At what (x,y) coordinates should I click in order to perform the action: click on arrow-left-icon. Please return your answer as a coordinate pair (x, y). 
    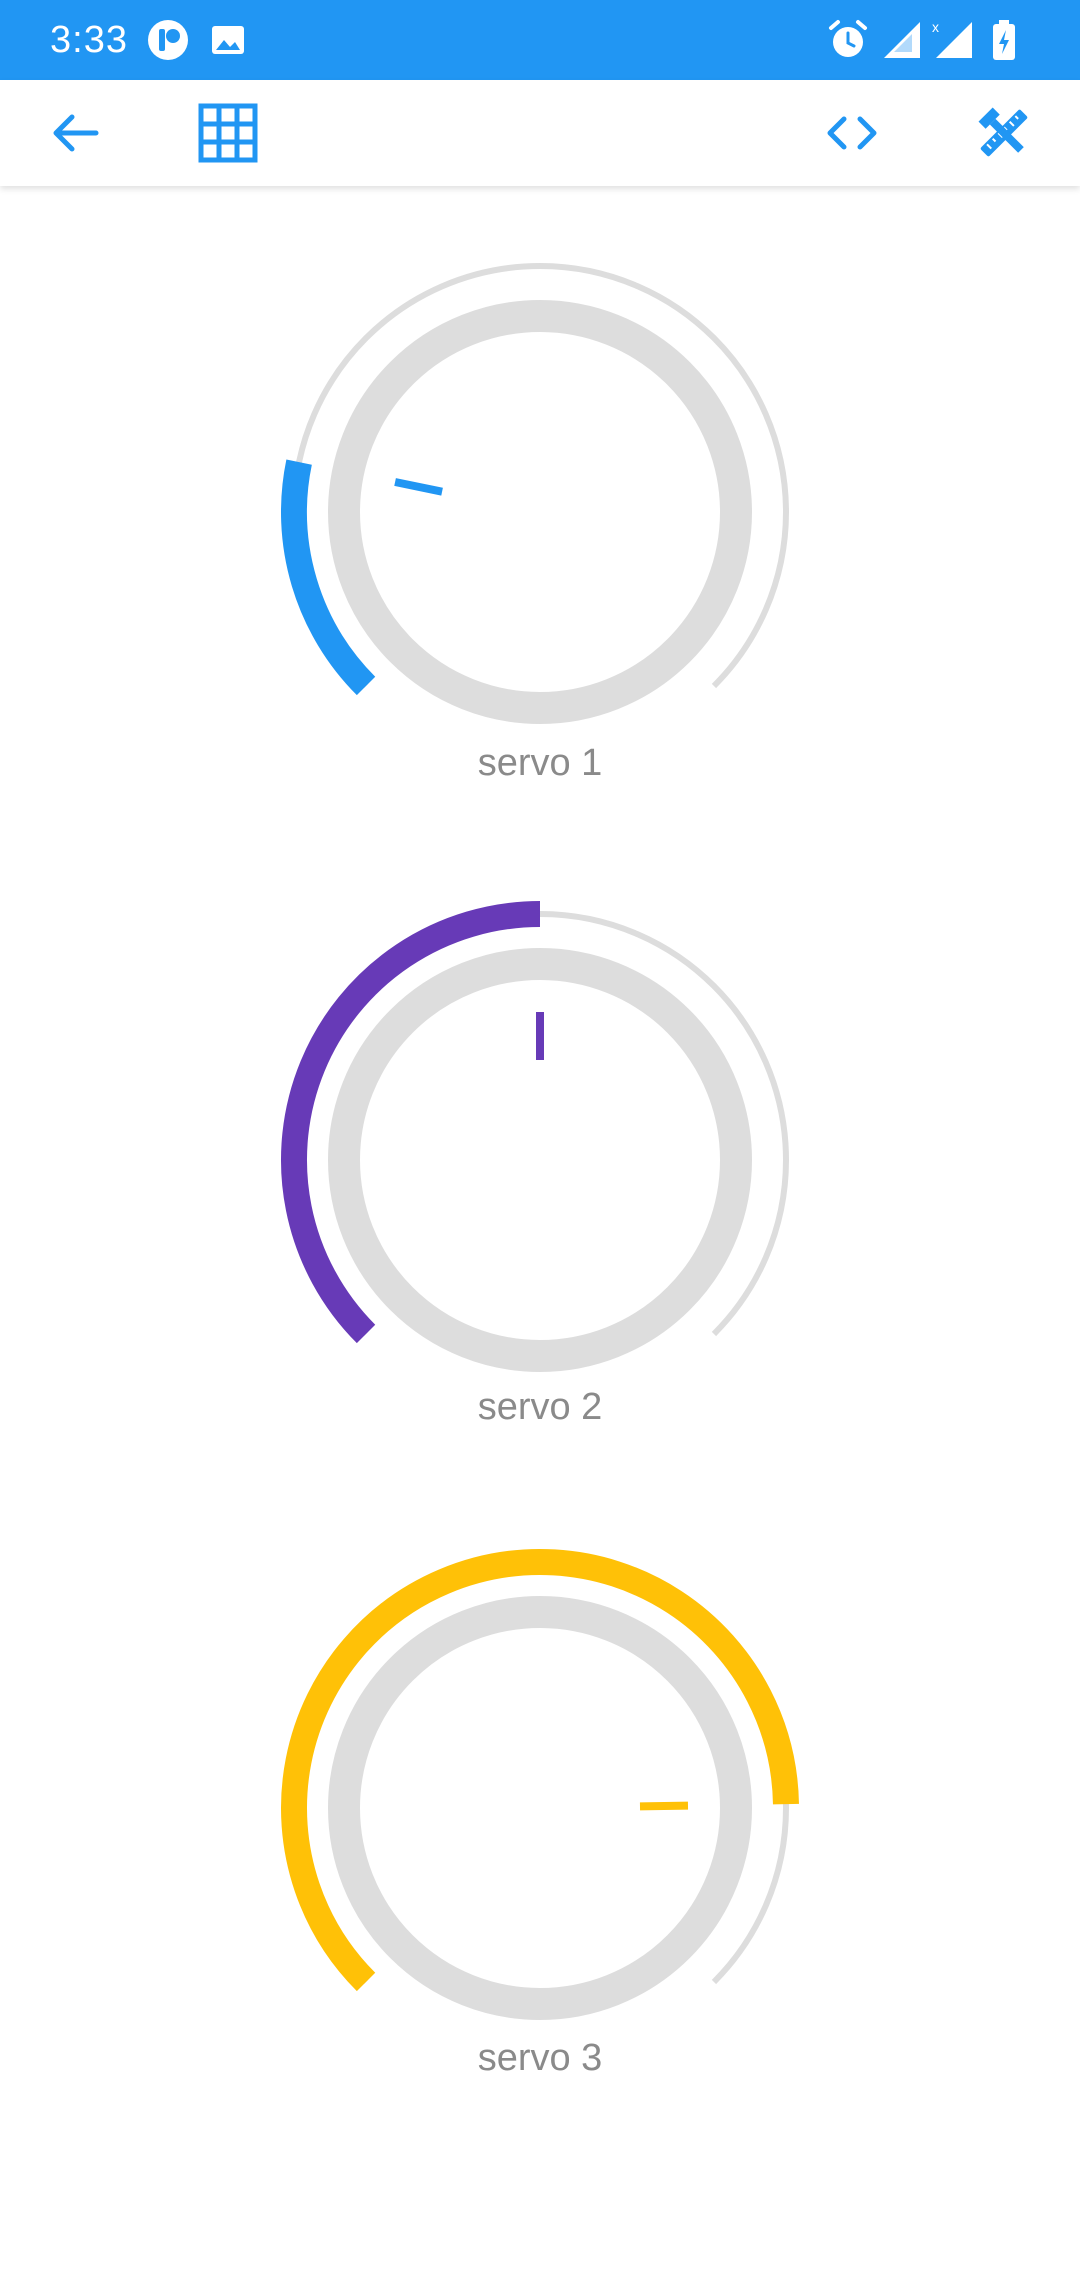
    Looking at the image, I should click on (76, 133).